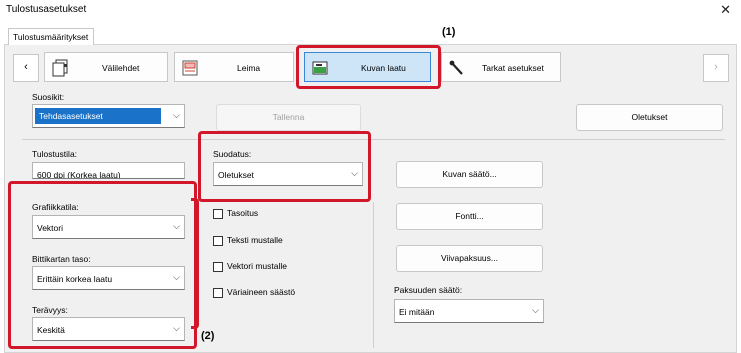  I want to click on window-title: Tulostusasetukset, so click(46, 9).